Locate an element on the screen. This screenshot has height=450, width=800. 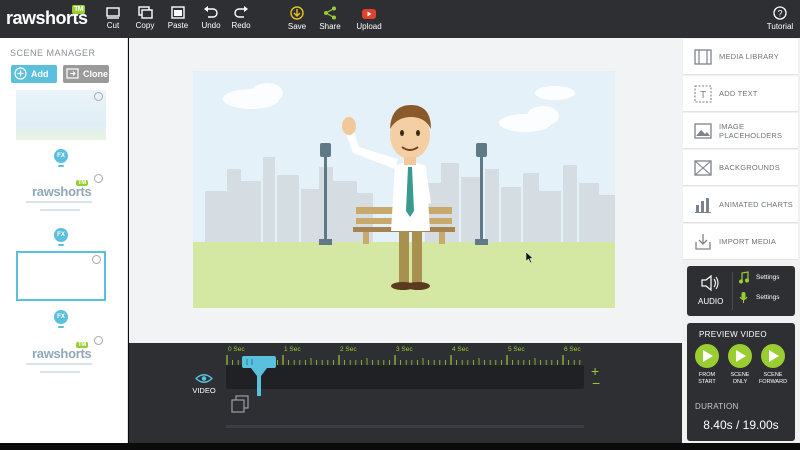
backgrounds-button: BACKGROUNDS is located at coordinates (740, 168).